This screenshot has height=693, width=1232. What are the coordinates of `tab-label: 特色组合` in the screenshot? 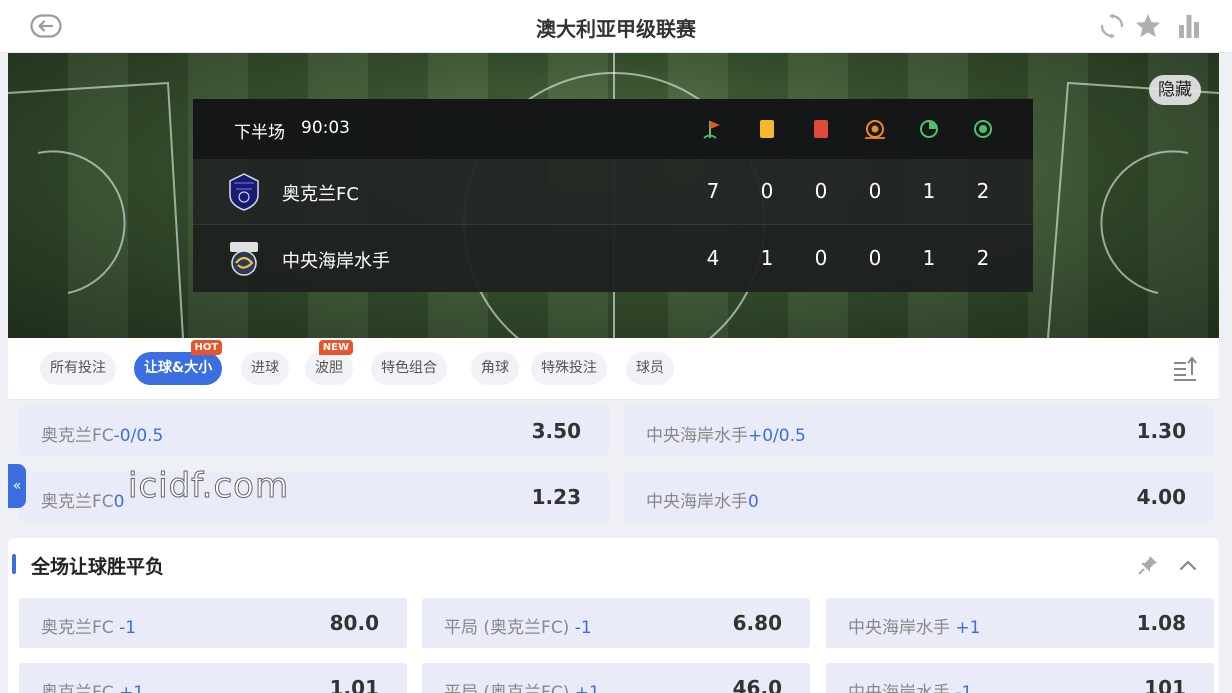 It's located at (409, 368).